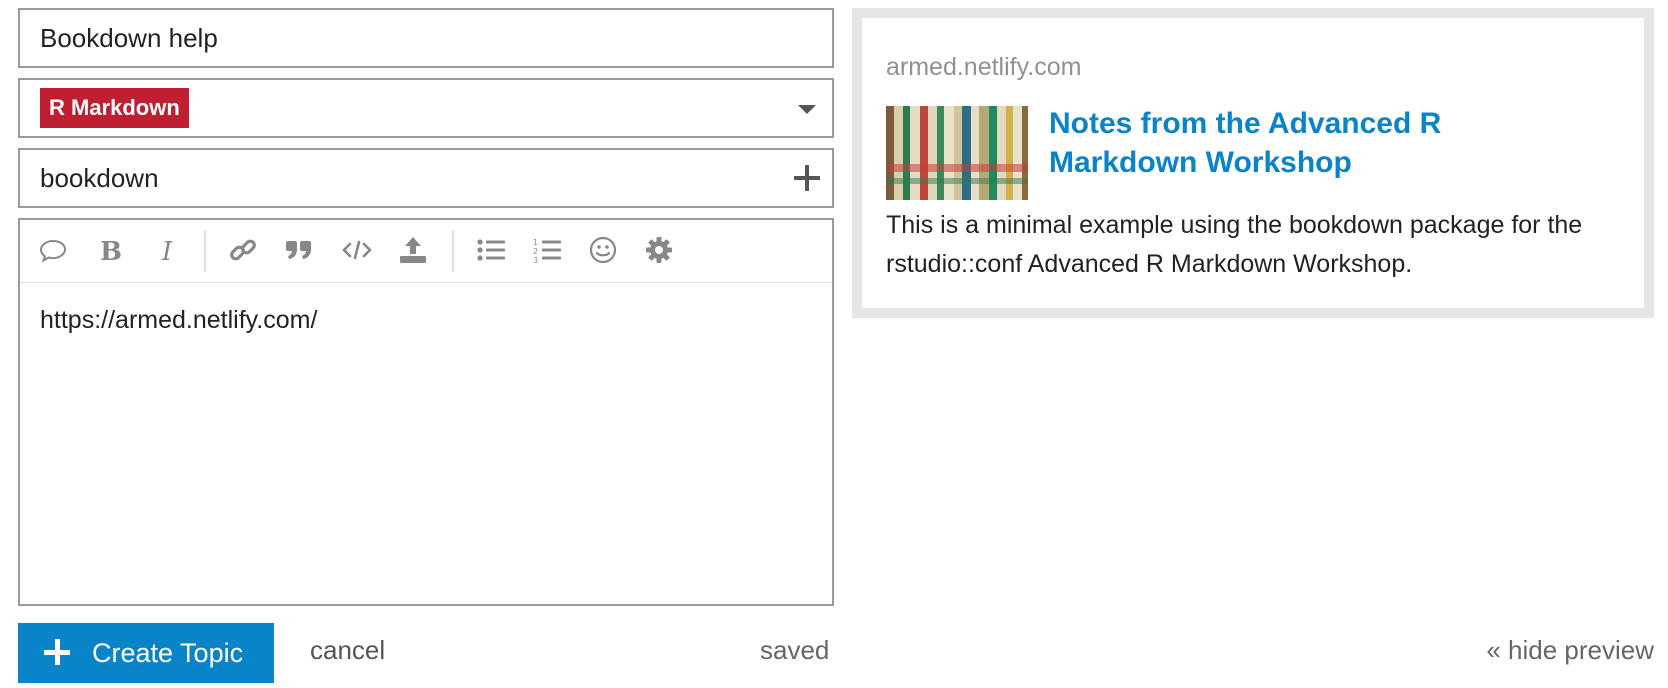  Describe the element at coordinates (807, 109) in the screenshot. I see `chevron-down-icon` at that location.